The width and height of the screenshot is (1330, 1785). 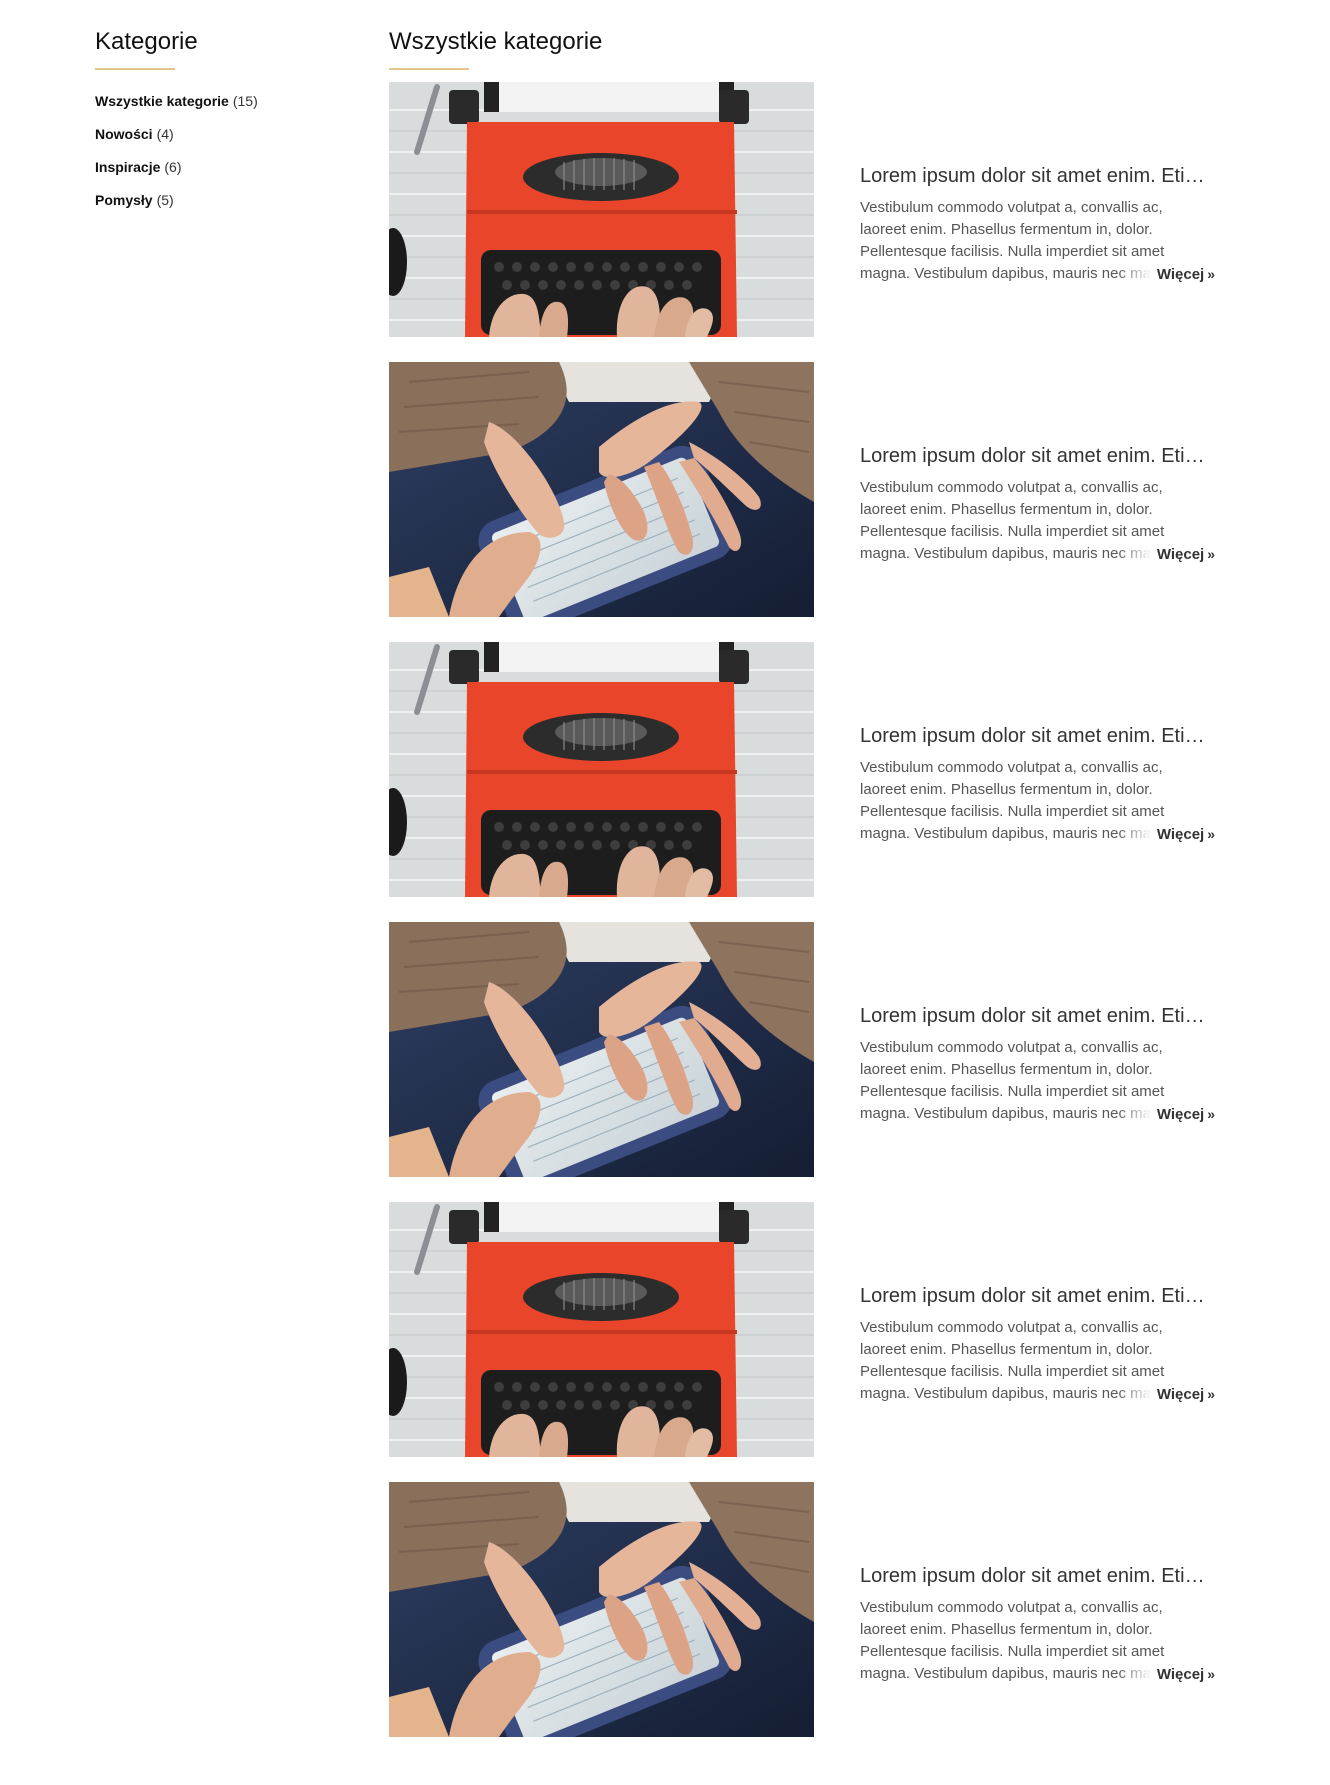 What do you see at coordinates (124, 200) in the screenshot?
I see `category-name: Pomysły` at bounding box center [124, 200].